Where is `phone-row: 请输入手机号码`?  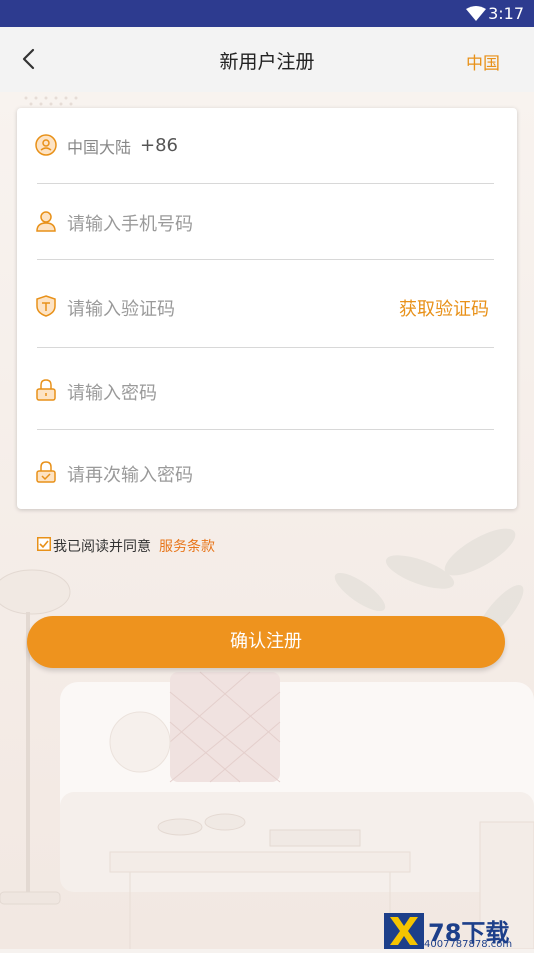
phone-row: 请输入手机号码 is located at coordinates (267, 222).